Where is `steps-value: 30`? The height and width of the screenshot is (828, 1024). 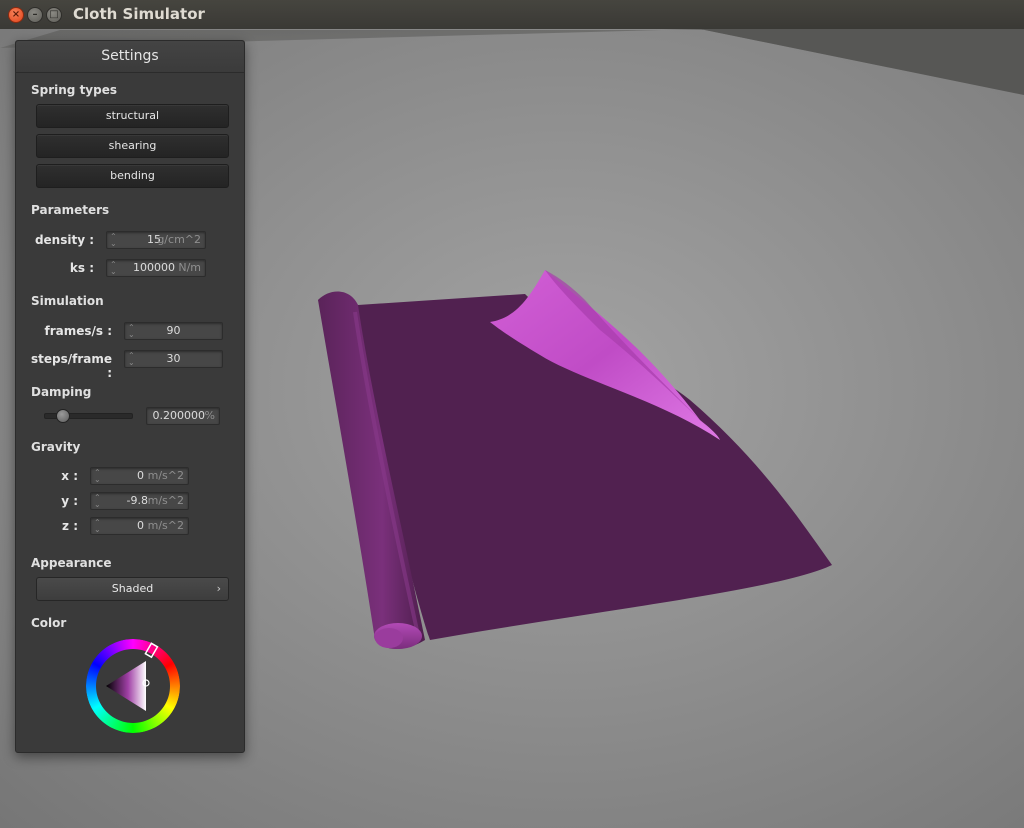
steps-value: 30 is located at coordinates (173, 358).